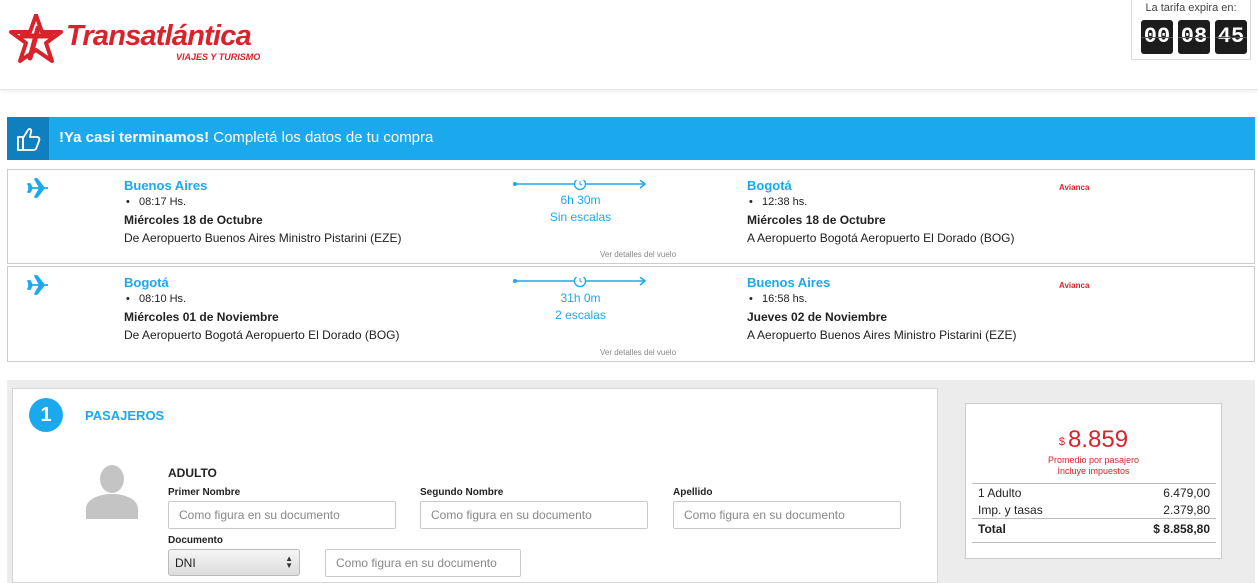  What do you see at coordinates (159, 36) in the screenshot?
I see `brand-name: Transatlántica` at bounding box center [159, 36].